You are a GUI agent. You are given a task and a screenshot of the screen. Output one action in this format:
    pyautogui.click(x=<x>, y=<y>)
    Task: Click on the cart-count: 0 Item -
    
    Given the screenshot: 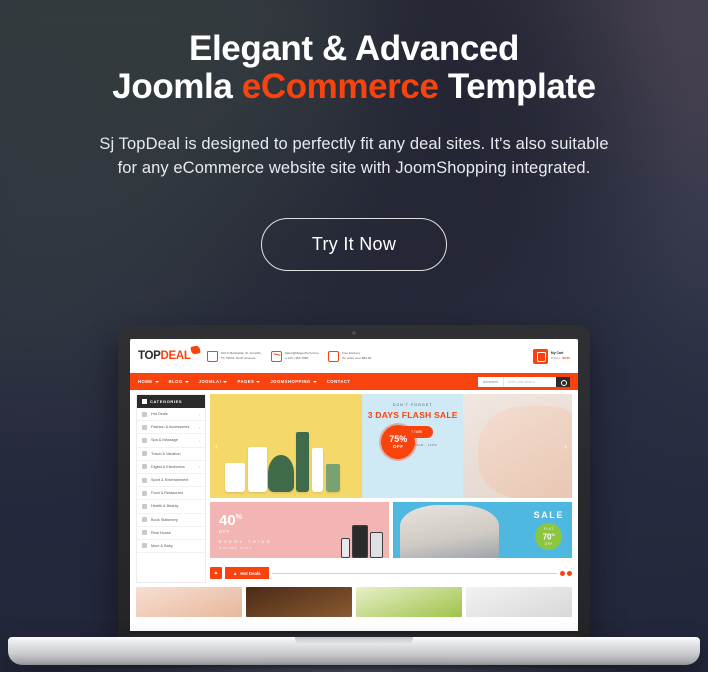 What is the action you would take?
    pyautogui.click(x=556, y=358)
    